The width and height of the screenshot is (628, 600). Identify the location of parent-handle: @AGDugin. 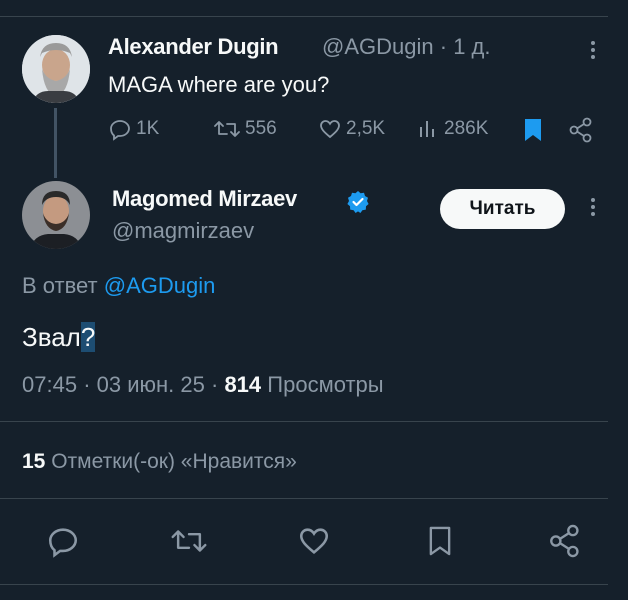
(378, 46).